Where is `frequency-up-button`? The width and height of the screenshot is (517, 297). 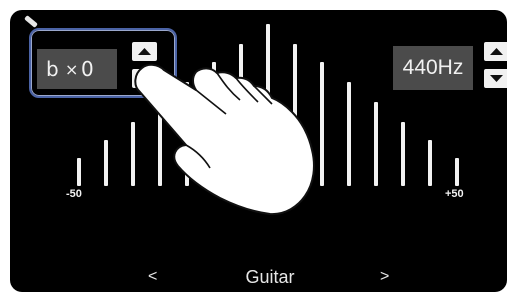 frequency-up-button is located at coordinates (495, 51).